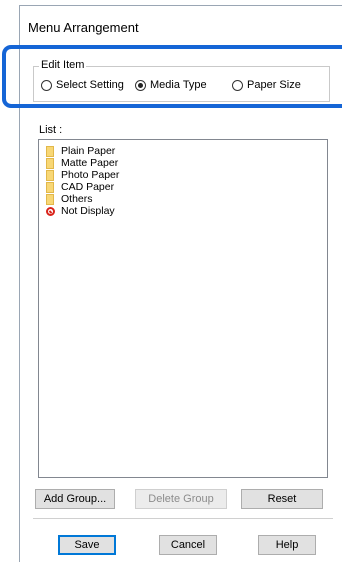 The height and width of the screenshot is (562, 342). What do you see at coordinates (188, 545) in the screenshot?
I see `cancel-button: Cancel` at bounding box center [188, 545].